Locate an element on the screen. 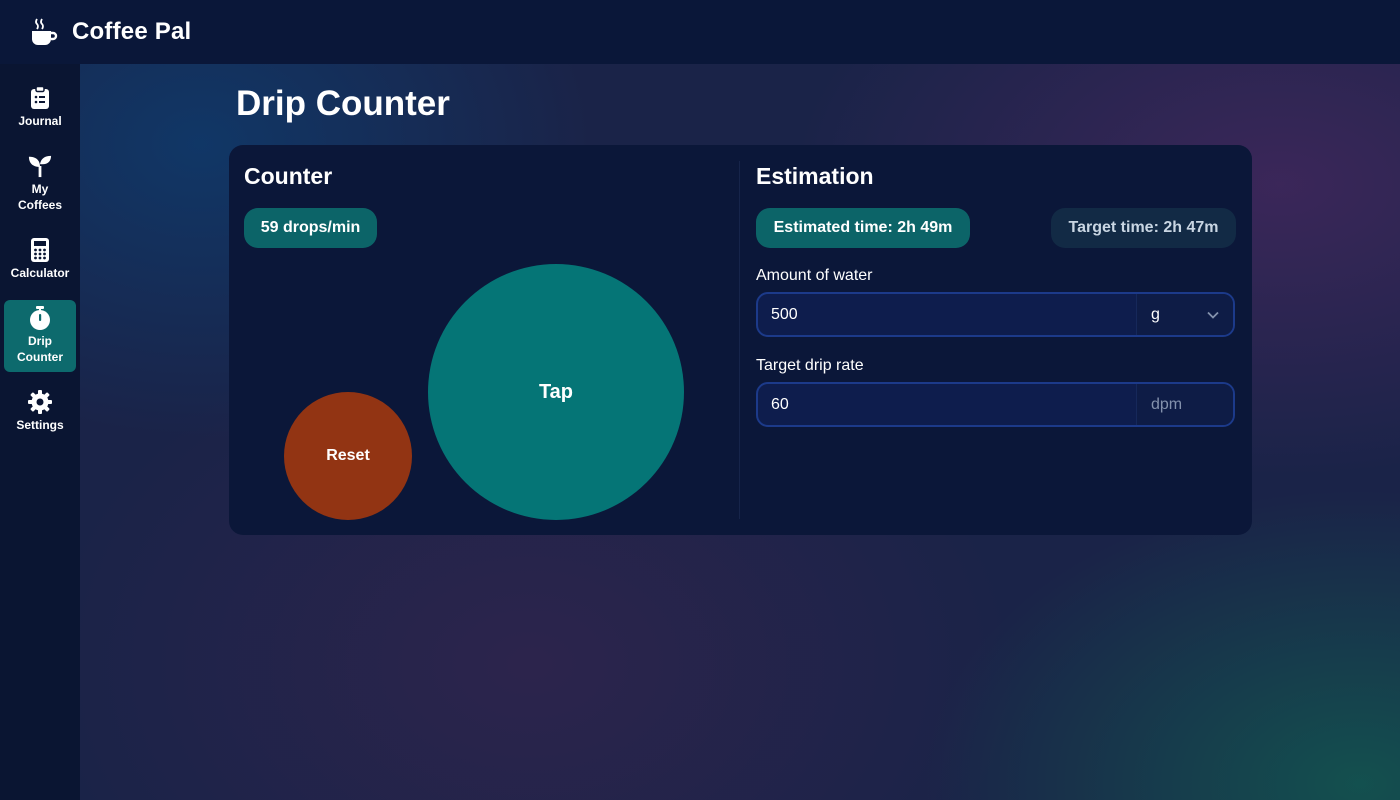 The width and height of the screenshot is (1400, 800). coffee-cup-icon is located at coordinates (43, 32).